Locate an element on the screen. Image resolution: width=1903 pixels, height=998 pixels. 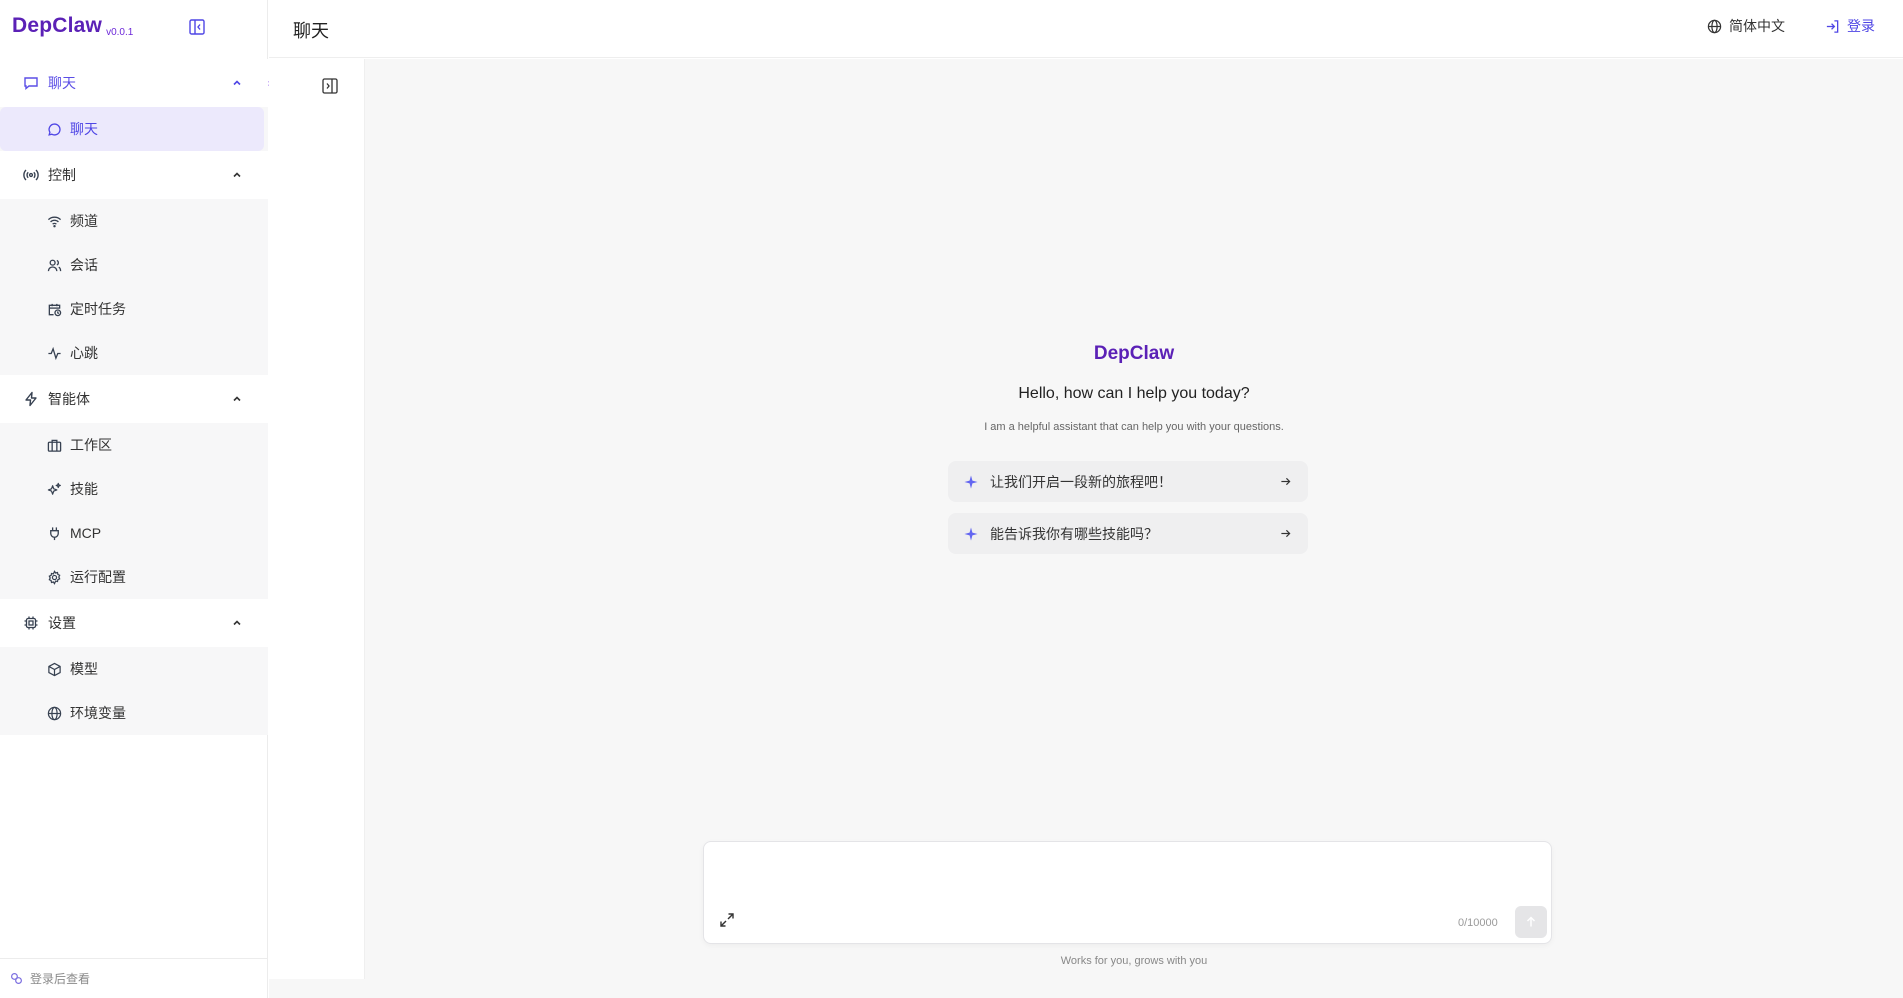
arrow-up-icon is located at coordinates (1531, 921).